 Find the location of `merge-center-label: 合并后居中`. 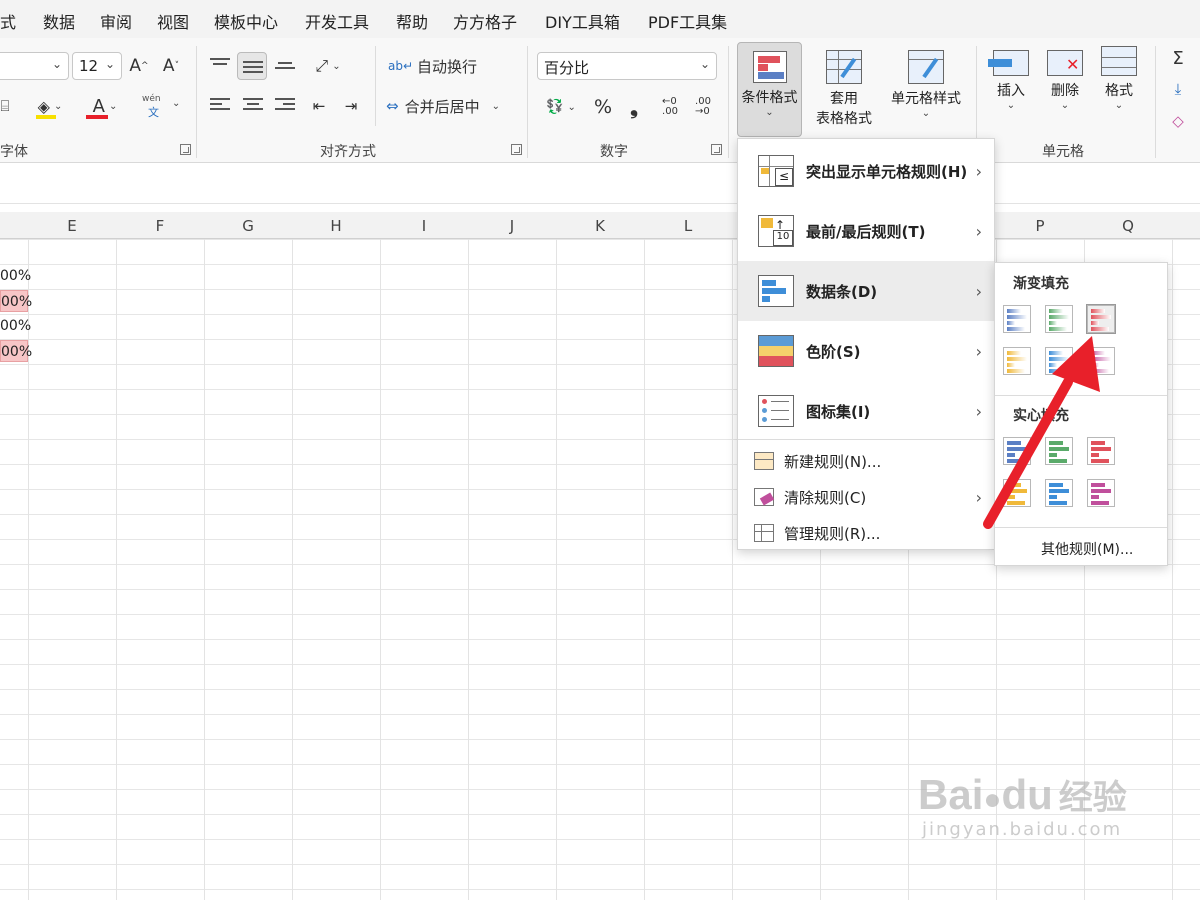

merge-center-label: 合并后居中 is located at coordinates (442, 106).